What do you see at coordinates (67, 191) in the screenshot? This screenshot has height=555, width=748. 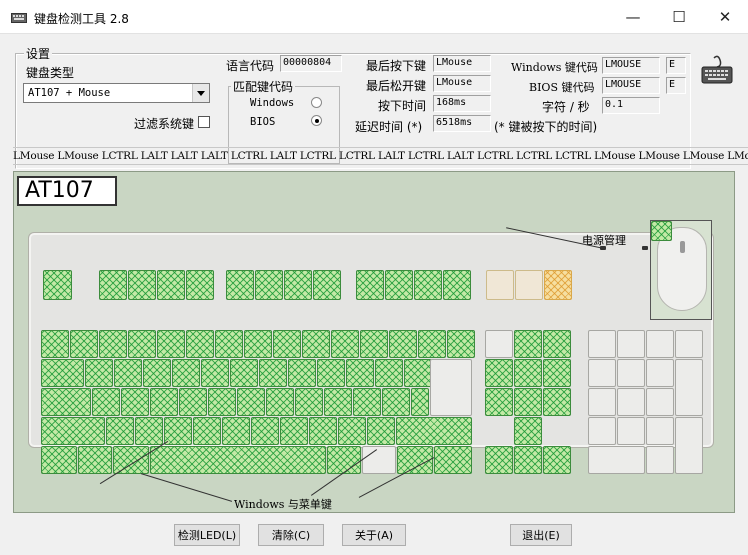 I see `keyboard-model-badge: AT107` at bounding box center [67, 191].